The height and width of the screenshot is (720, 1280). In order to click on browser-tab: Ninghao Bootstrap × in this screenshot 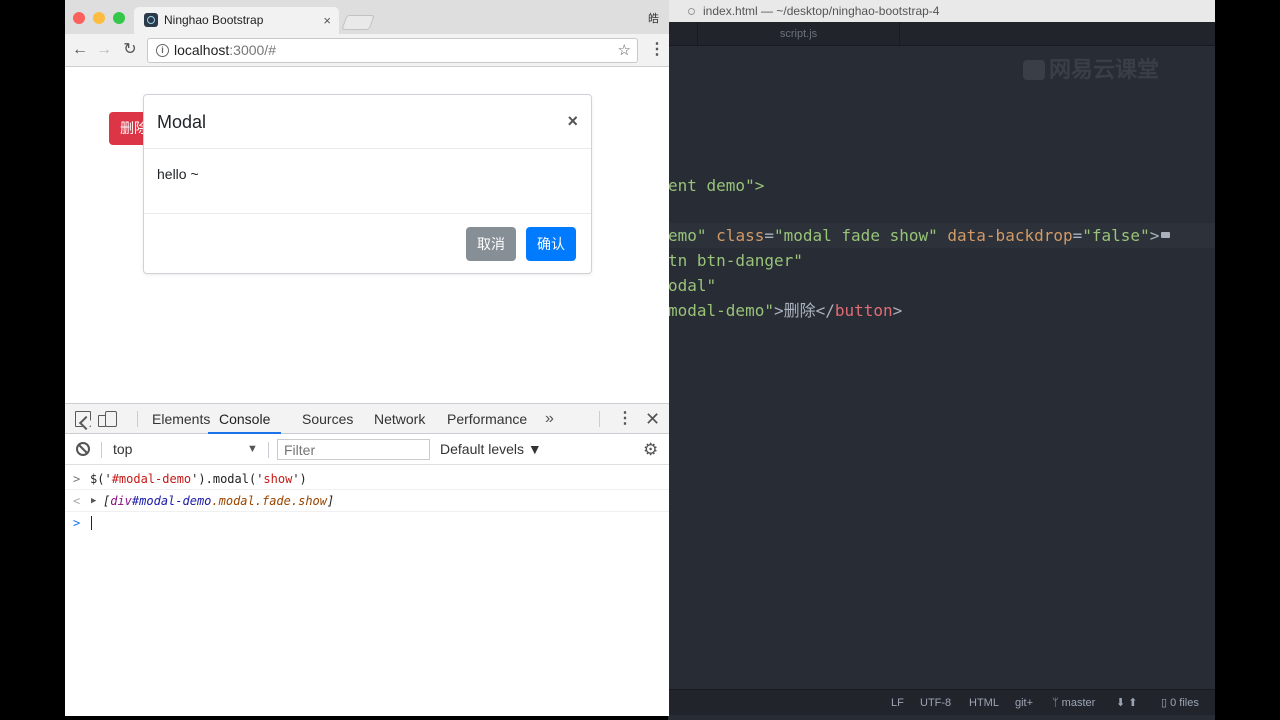, I will do `click(236, 20)`.